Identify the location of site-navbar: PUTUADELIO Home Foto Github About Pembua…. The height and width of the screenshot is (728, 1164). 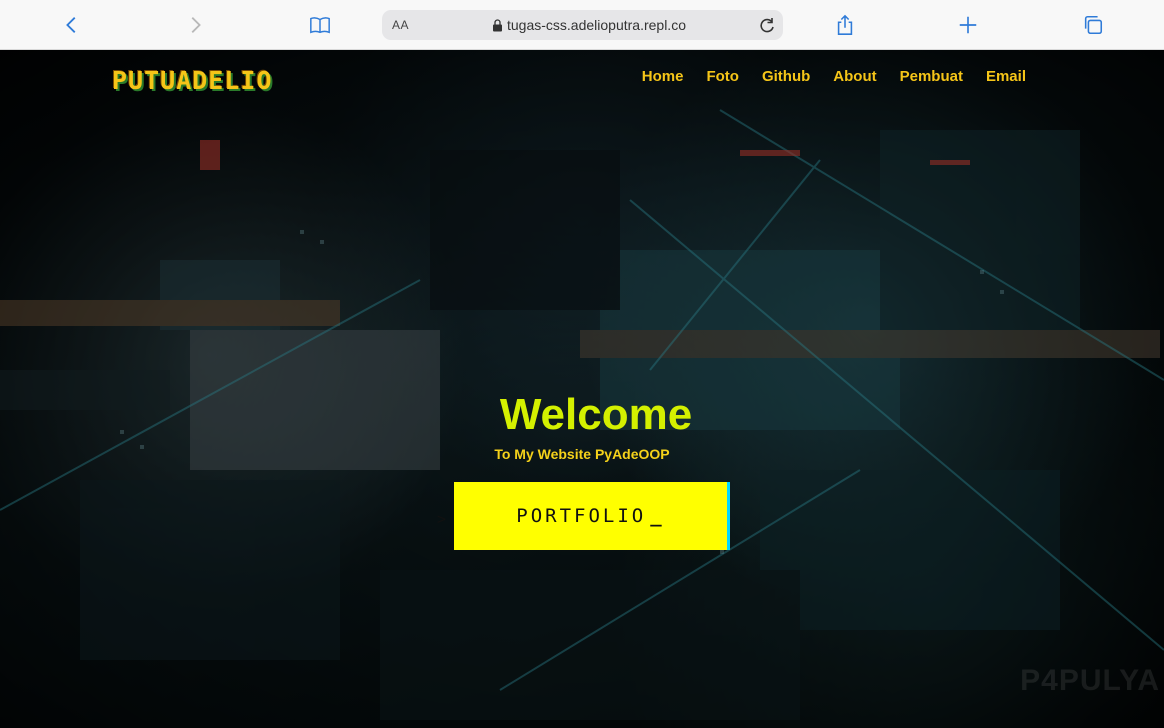
(582, 78).